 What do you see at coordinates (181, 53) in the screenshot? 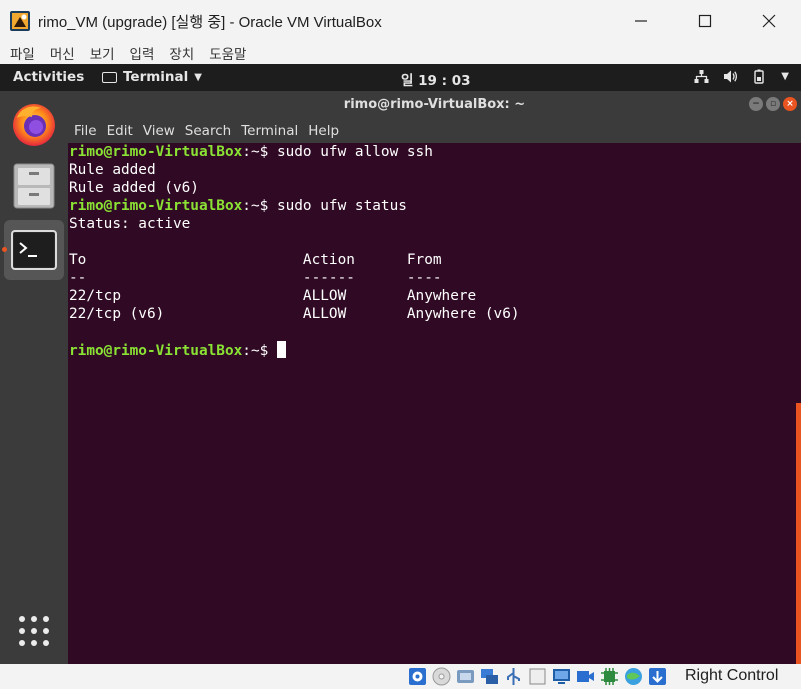
I see `menu-devices: 장치` at bounding box center [181, 53].